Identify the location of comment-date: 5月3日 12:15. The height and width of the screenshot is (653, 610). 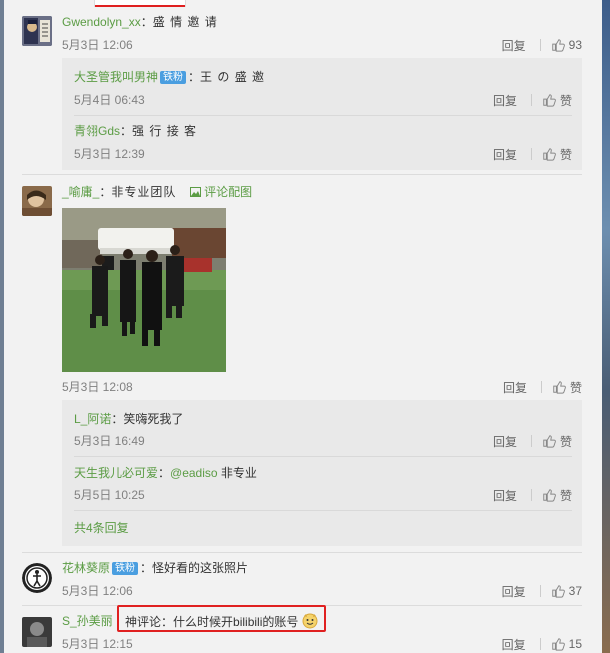
(97, 644).